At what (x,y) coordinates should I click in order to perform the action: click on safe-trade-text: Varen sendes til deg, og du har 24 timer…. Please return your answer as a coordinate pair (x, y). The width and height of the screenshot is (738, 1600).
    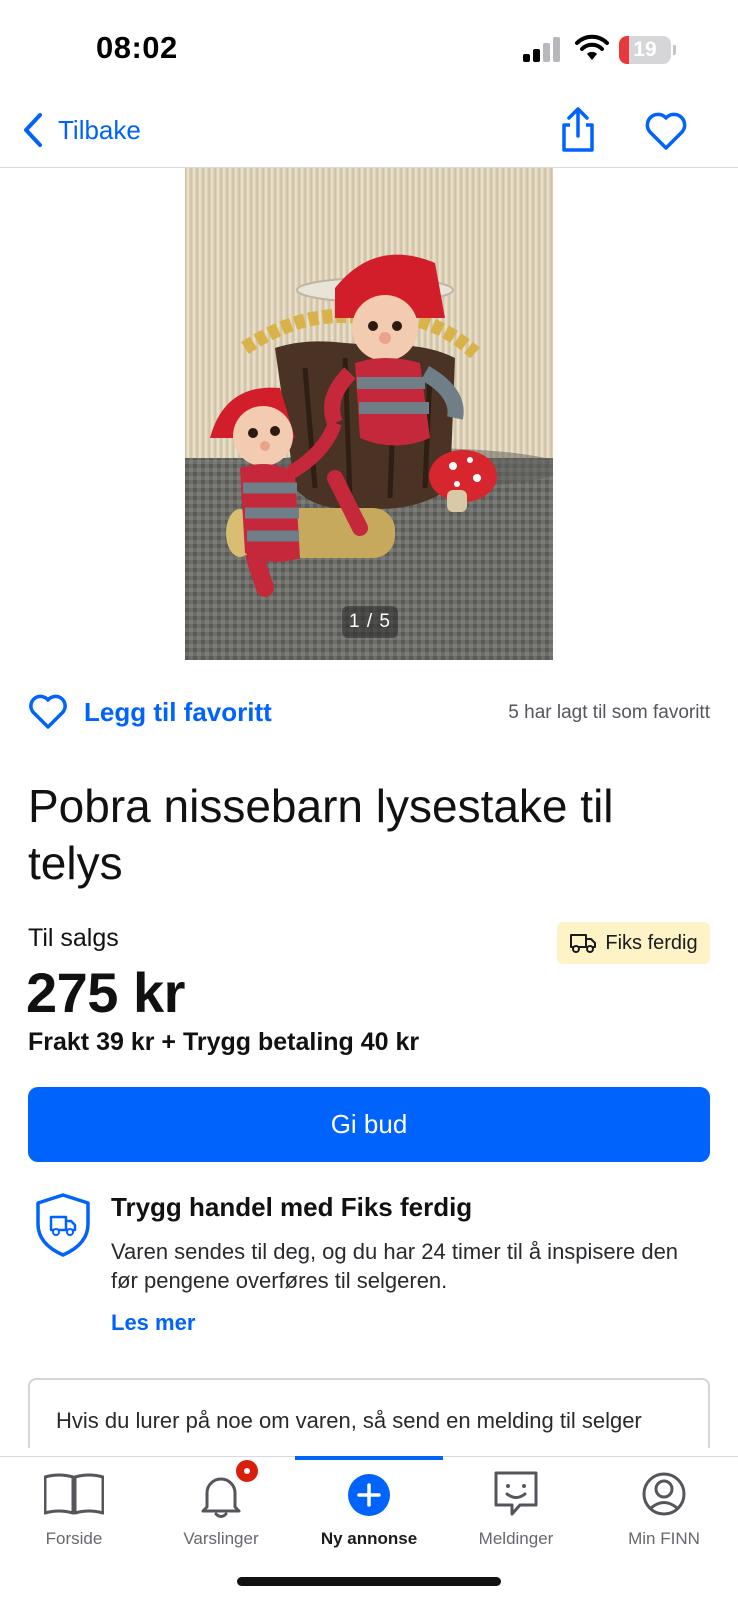
    Looking at the image, I should click on (395, 1266).